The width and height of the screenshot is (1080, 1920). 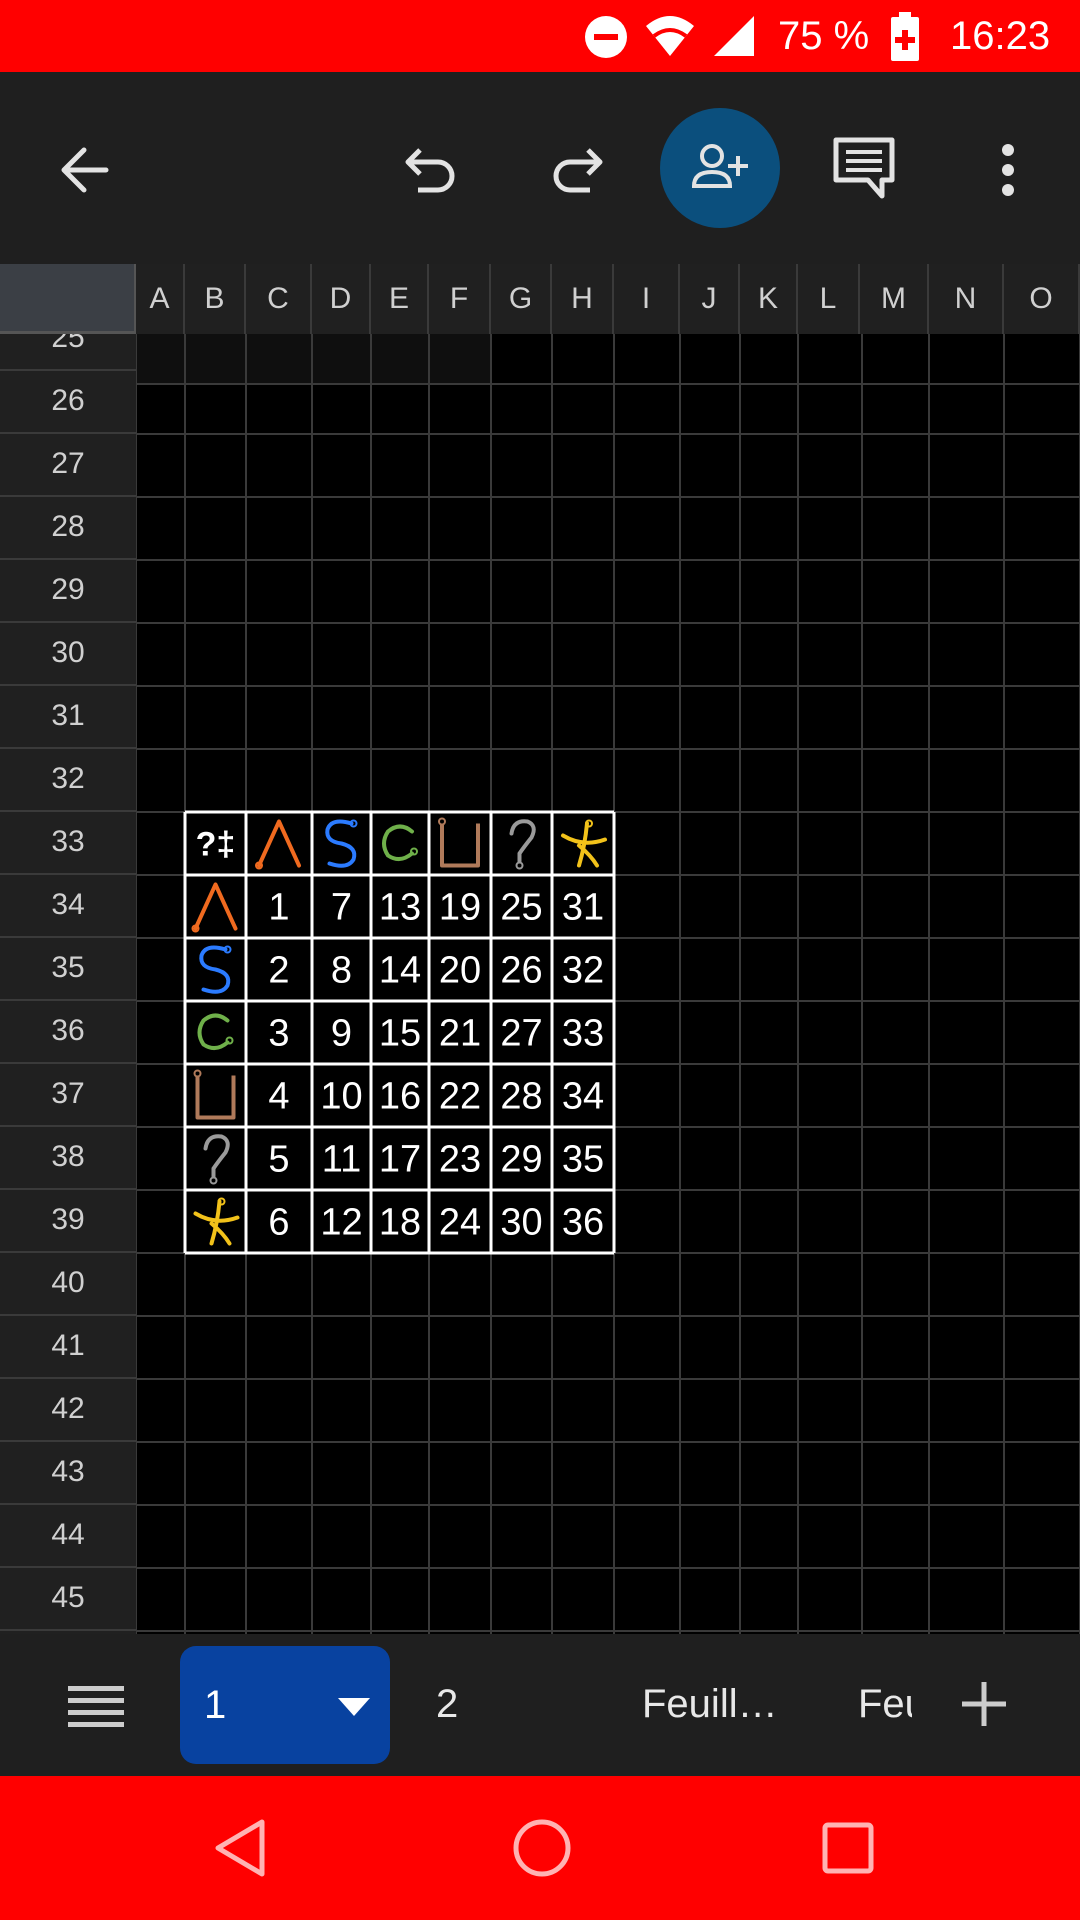 What do you see at coordinates (710, 299) in the screenshot?
I see `column-header: J` at bounding box center [710, 299].